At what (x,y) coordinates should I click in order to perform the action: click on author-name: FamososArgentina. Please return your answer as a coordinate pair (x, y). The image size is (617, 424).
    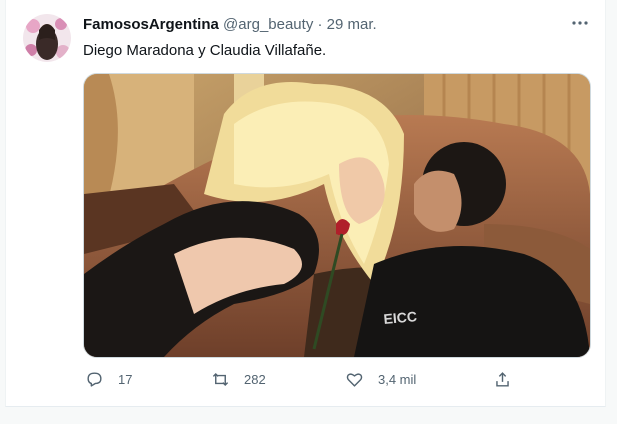
    Looking at the image, I should click on (151, 24).